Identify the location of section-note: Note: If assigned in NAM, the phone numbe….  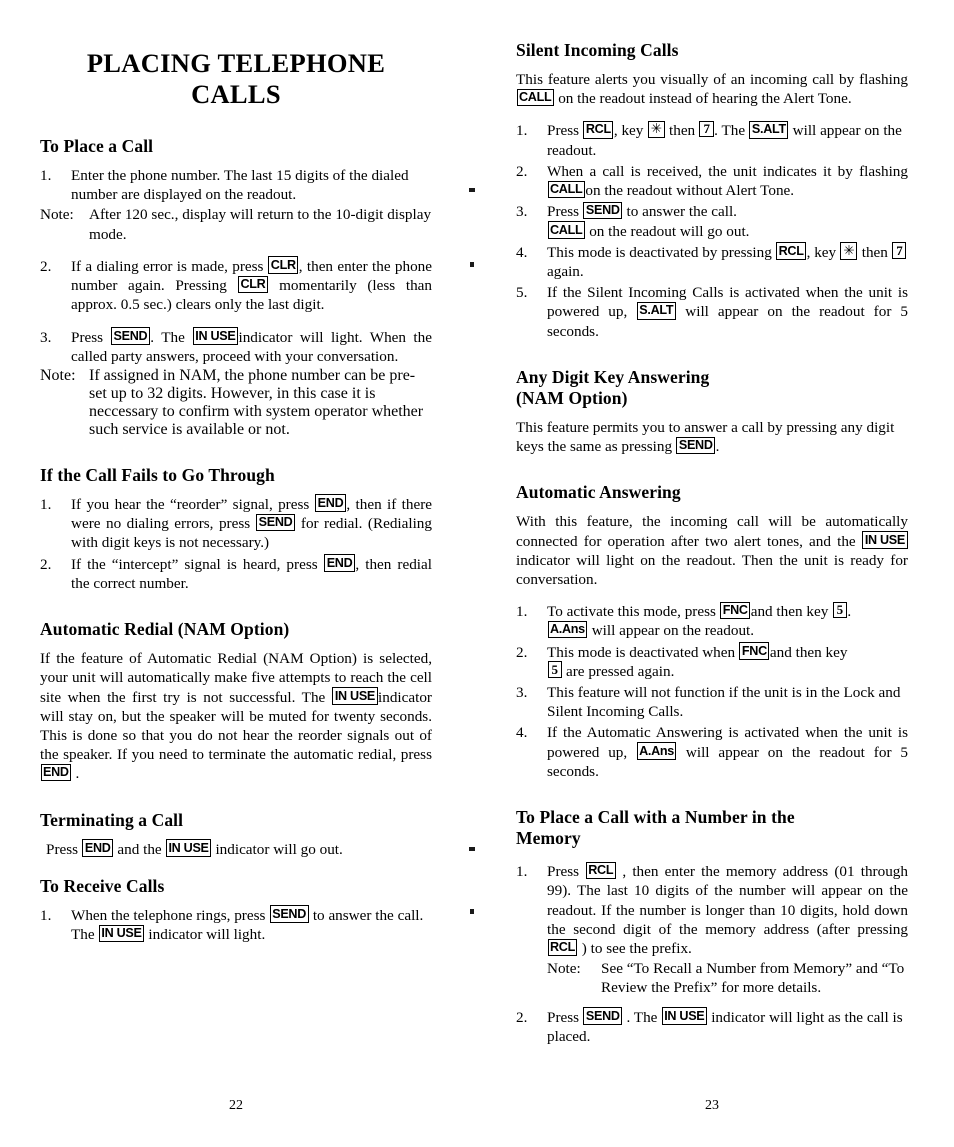
(236, 403).